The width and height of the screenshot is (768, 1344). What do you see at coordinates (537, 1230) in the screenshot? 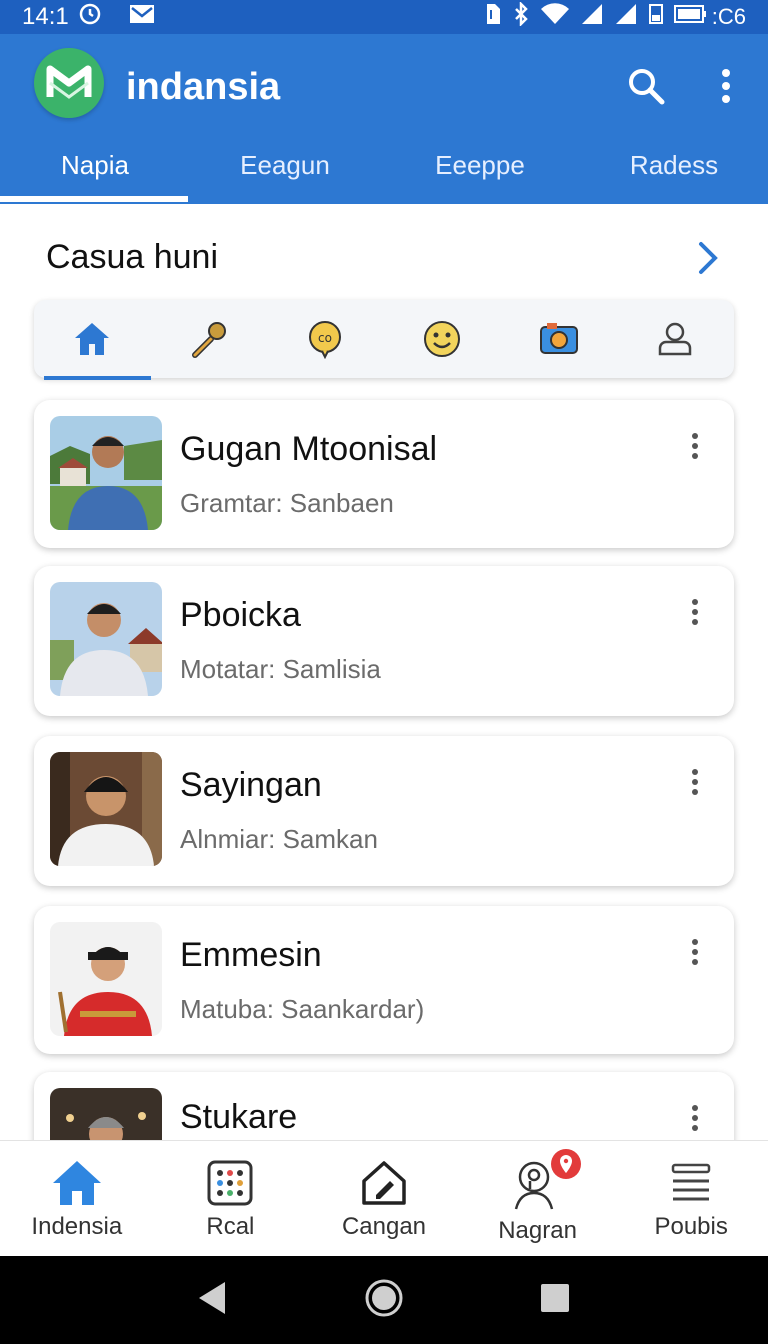
I see `nav-label: Nagran` at bounding box center [537, 1230].